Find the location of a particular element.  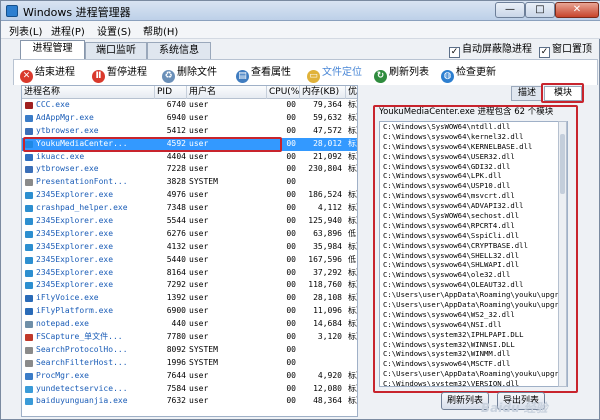

table-row: notepad.exe 440user 00 14,684 标准 is located at coordinates (189, 324).